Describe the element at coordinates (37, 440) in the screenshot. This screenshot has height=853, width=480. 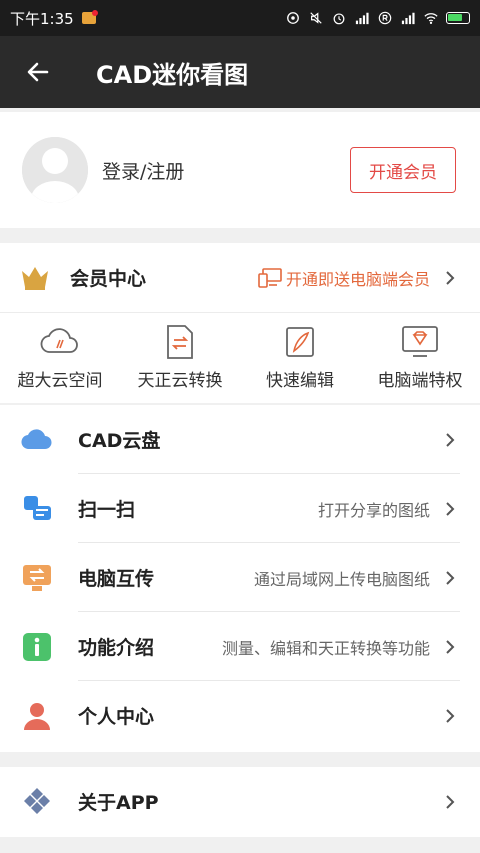
I see `cloud-icon` at that location.